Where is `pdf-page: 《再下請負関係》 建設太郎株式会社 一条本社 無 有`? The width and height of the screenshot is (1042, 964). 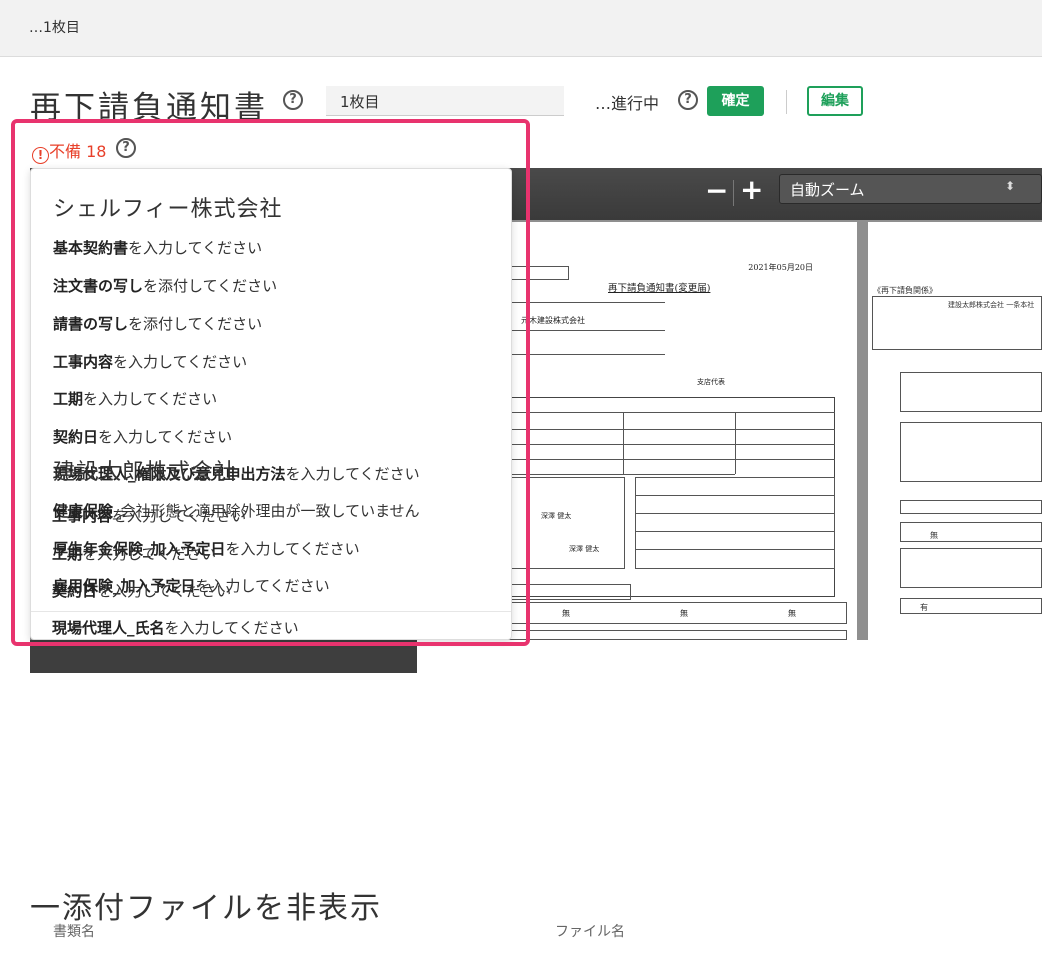 pdf-page: 《再下請負関係》 建設太郎株式会社 一条本社 無 有 is located at coordinates (955, 431).